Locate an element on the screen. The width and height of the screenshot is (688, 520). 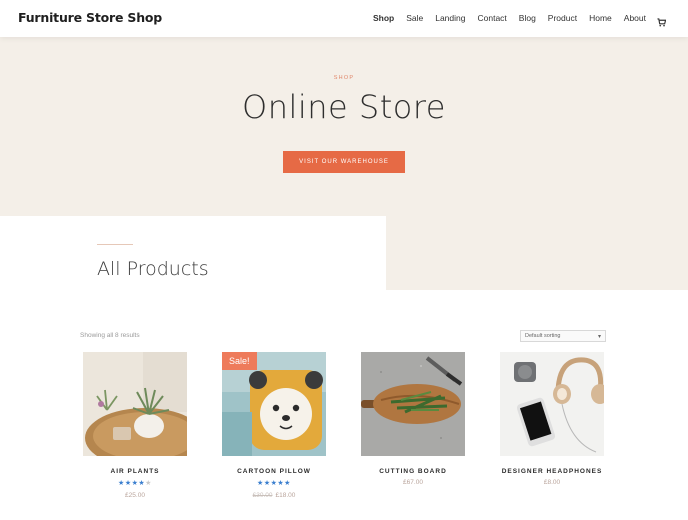
product-price: £8.00 is located at coordinates (552, 482).